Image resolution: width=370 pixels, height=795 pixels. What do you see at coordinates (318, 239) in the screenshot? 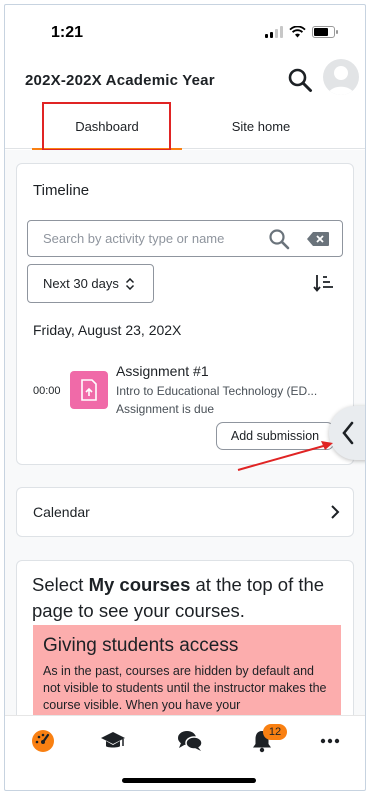
I see `clear-search-icon` at bounding box center [318, 239].